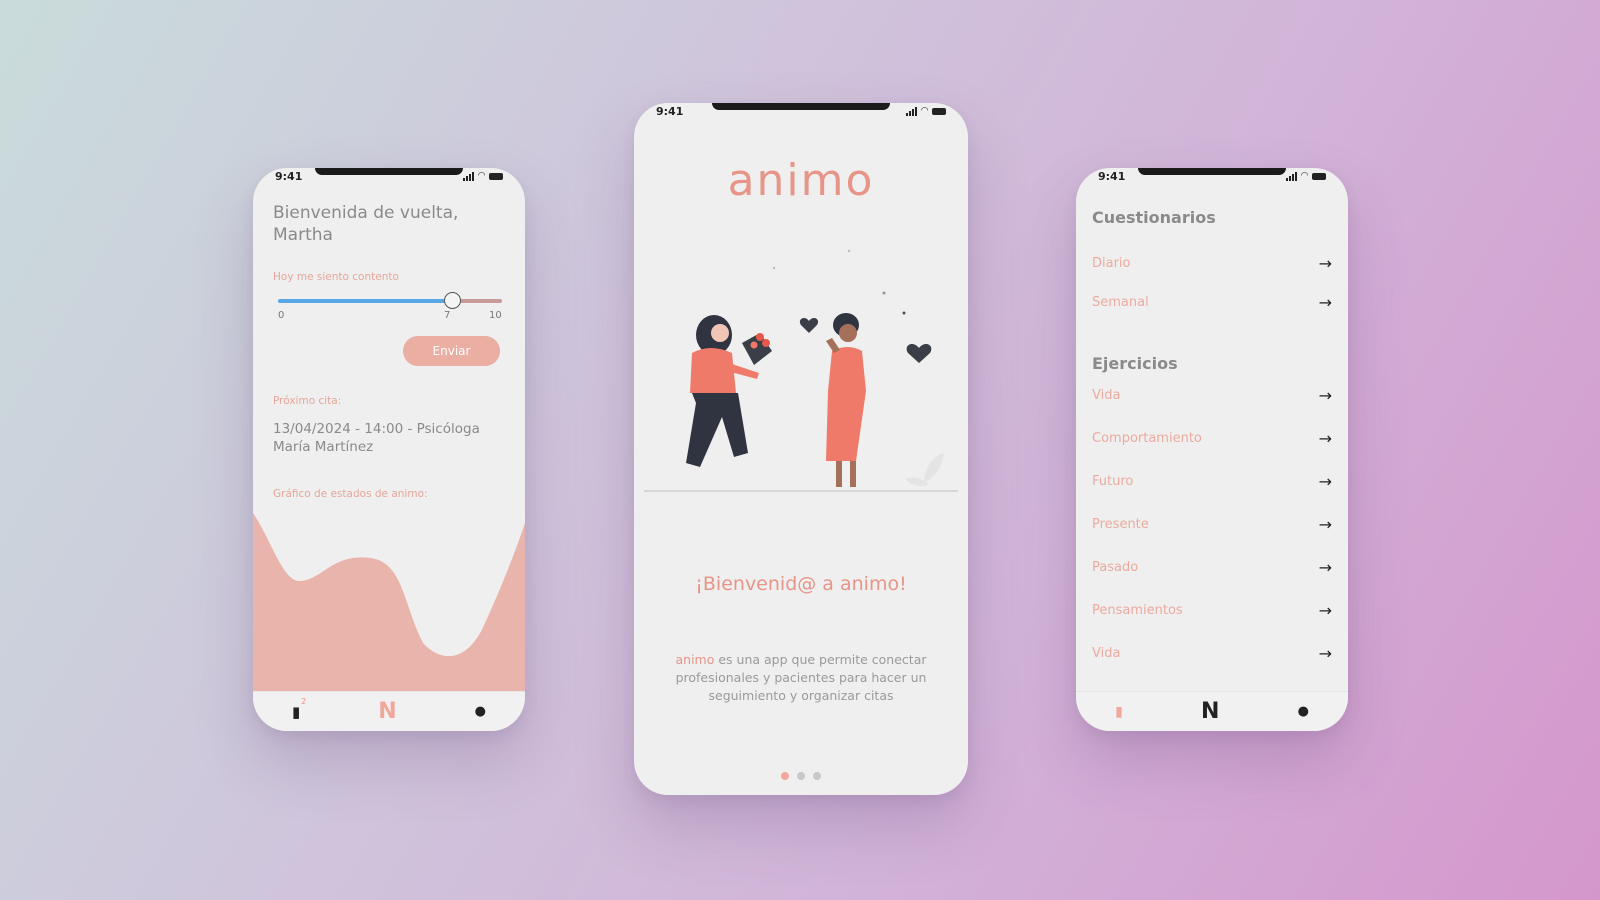 This screenshot has height=900, width=1600. What do you see at coordinates (801, 370) in the screenshot?
I see `welcome-illustration` at bounding box center [801, 370].